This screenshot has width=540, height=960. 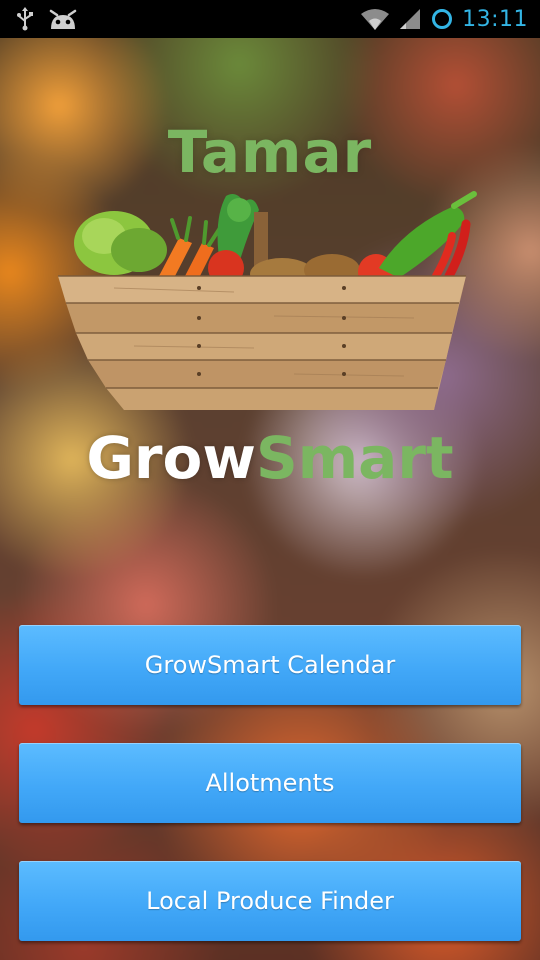 What do you see at coordinates (410, 19) in the screenshot?
I see `signal-icon` at bounding box center [410, 19].